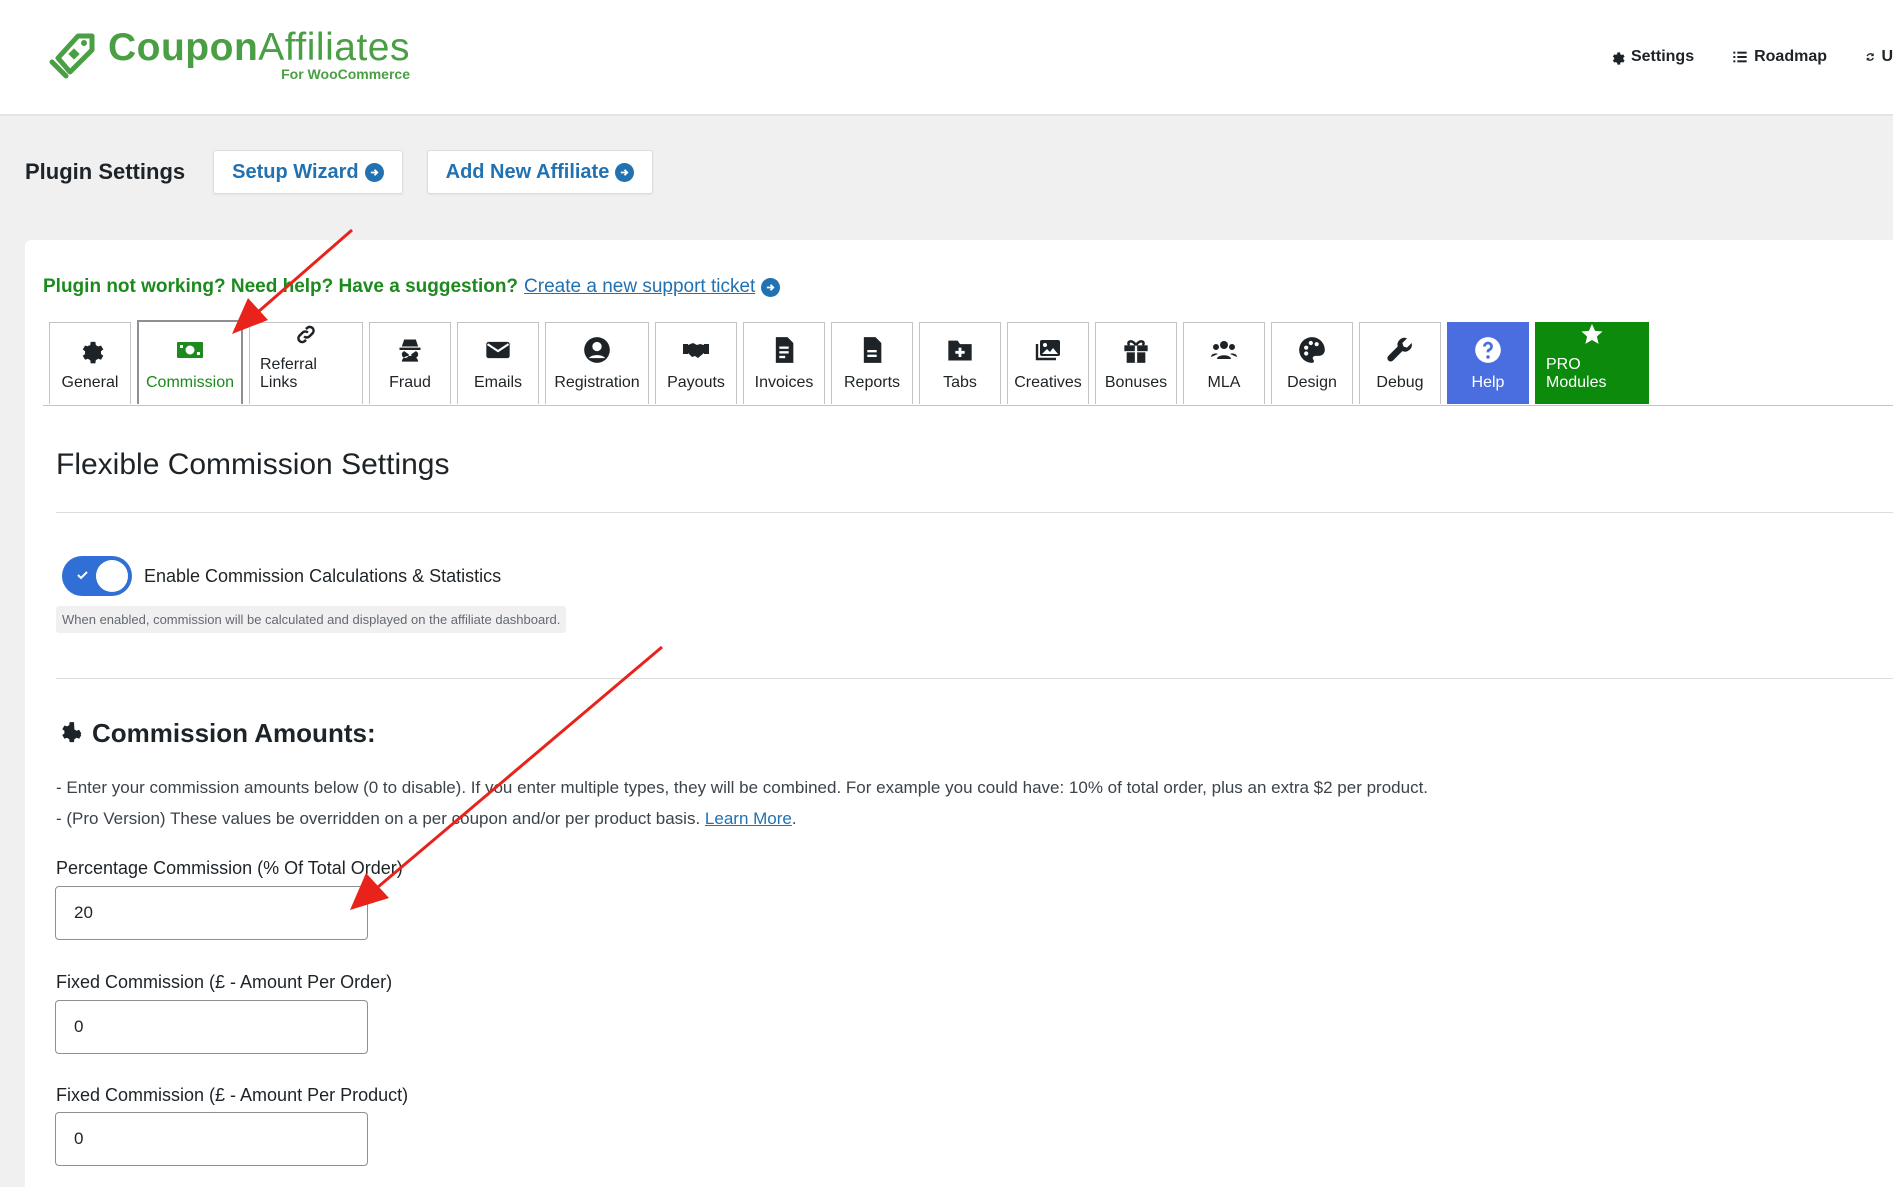 Image resolution: width=1893 pixels, height=1187 pixels. What do you see at coordinates (1136, 351) in the screenshot?
I see `gift-icon` at bounding box center [1136, 351].